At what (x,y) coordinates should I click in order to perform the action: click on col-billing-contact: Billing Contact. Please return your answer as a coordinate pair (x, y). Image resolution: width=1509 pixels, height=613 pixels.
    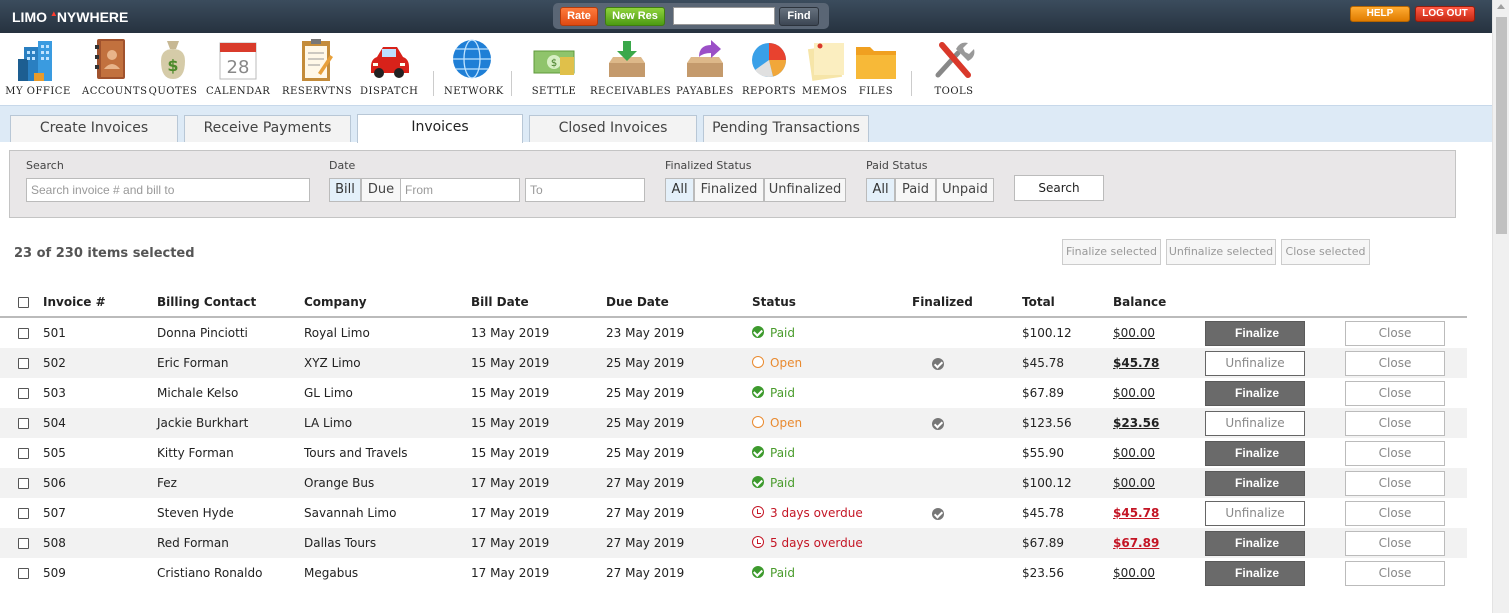
    Looking at the image, I should click on (206, 302).